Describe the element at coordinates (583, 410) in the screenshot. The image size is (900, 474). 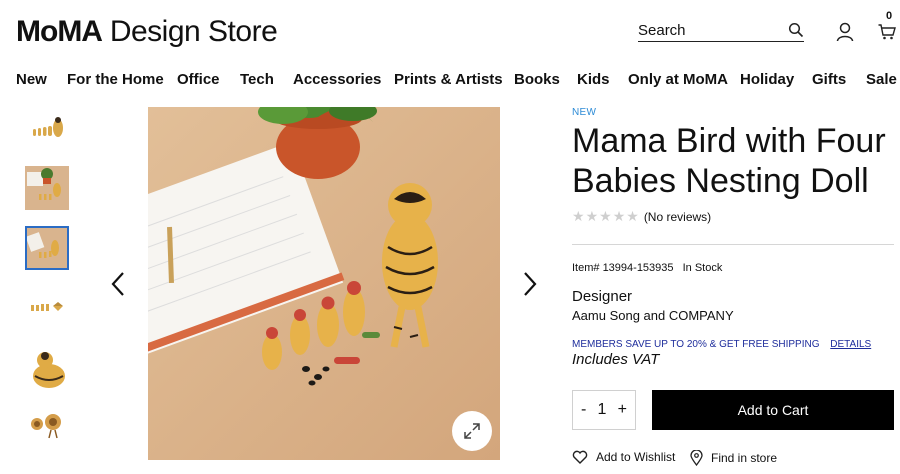
I see `qty-decrement-button: -` at that location.